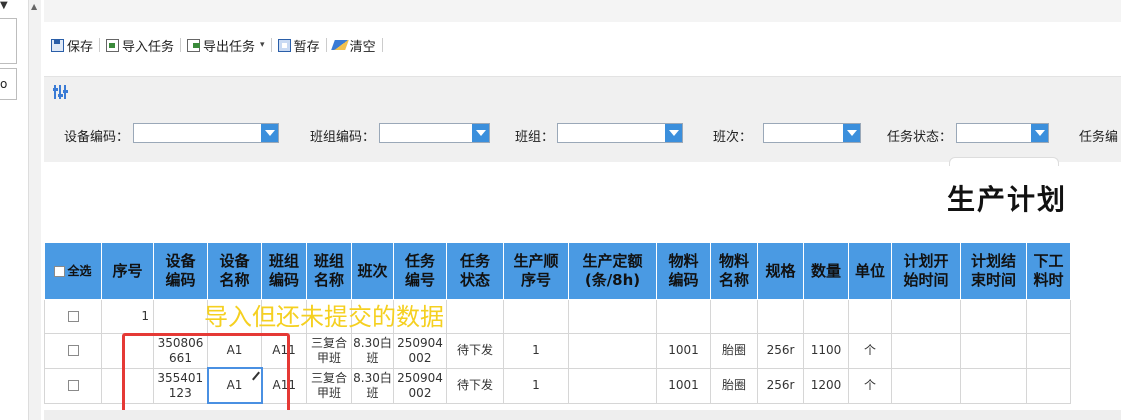 Image resolution: width=1121 pixels, height=420 pixels. I want to click on column-header: 班组 名称, so click(329, 271).